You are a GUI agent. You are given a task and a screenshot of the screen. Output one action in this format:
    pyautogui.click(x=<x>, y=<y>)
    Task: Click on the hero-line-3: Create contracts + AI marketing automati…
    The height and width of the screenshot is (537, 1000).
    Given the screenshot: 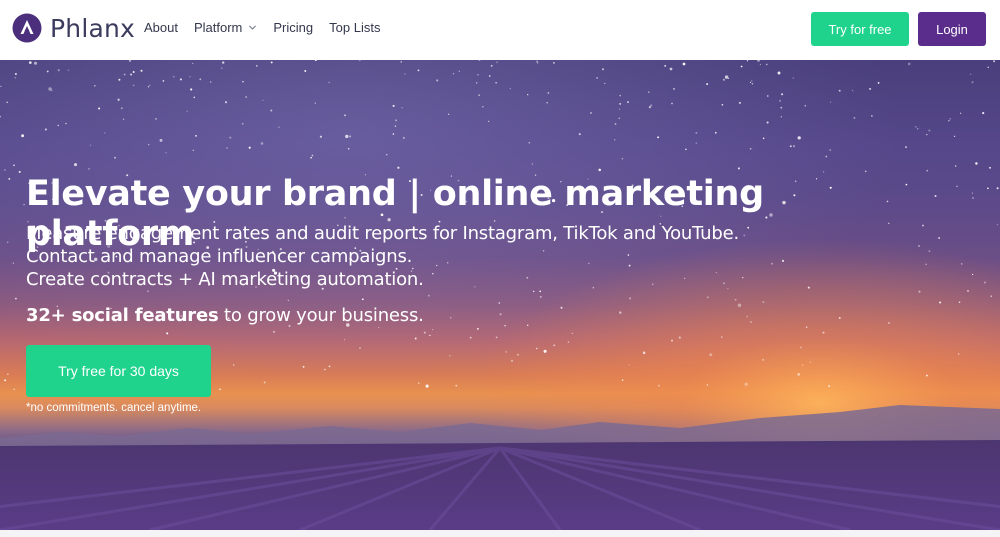 What is the action you would take?
    pyautogui.click(x=225, y=279)
    